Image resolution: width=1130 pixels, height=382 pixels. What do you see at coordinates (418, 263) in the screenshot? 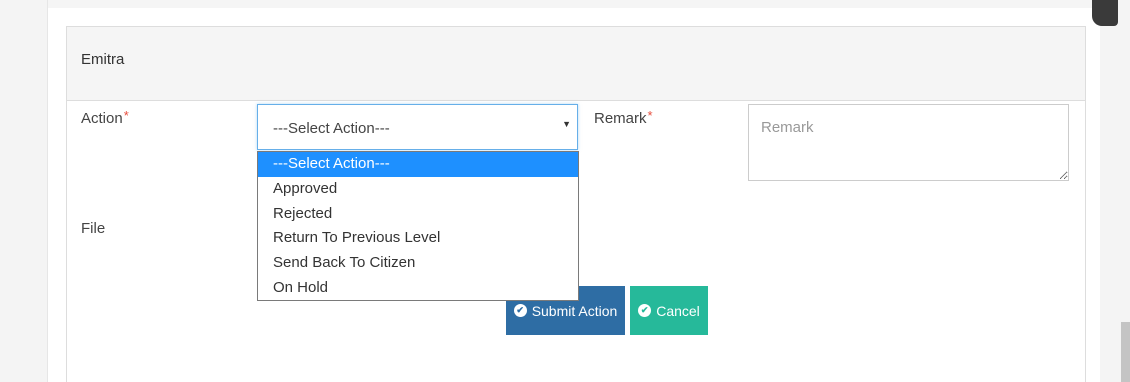
I see `dropdown-option: Send Back To Citizen` at bounding box center [418, 263].